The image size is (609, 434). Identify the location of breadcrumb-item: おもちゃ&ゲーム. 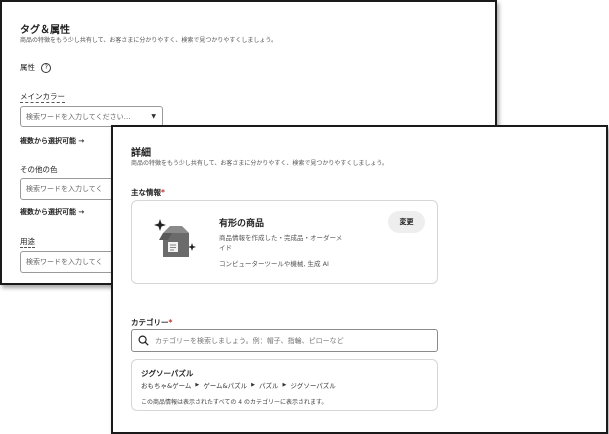
(166, 386).